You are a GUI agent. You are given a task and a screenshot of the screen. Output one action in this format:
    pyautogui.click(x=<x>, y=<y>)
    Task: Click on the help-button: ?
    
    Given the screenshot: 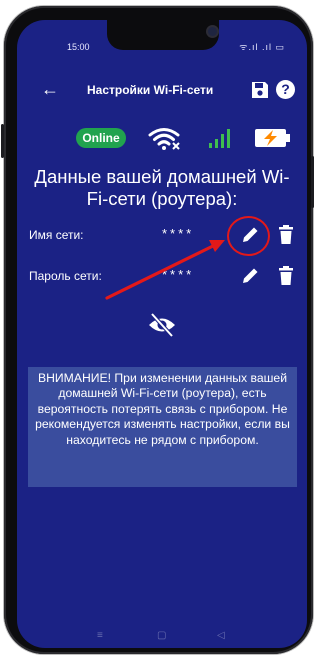 What is the action you would take?
    pyautogui.click(x=285, y=89)
    